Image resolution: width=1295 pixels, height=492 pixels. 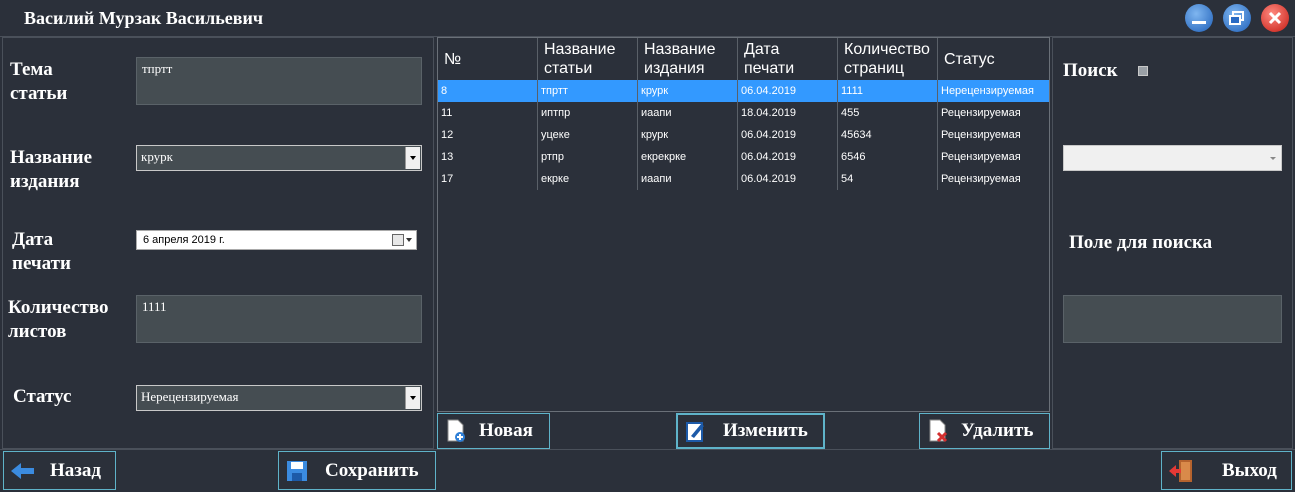 I want to click on delete-document-icon, so click(x=938, y=431).